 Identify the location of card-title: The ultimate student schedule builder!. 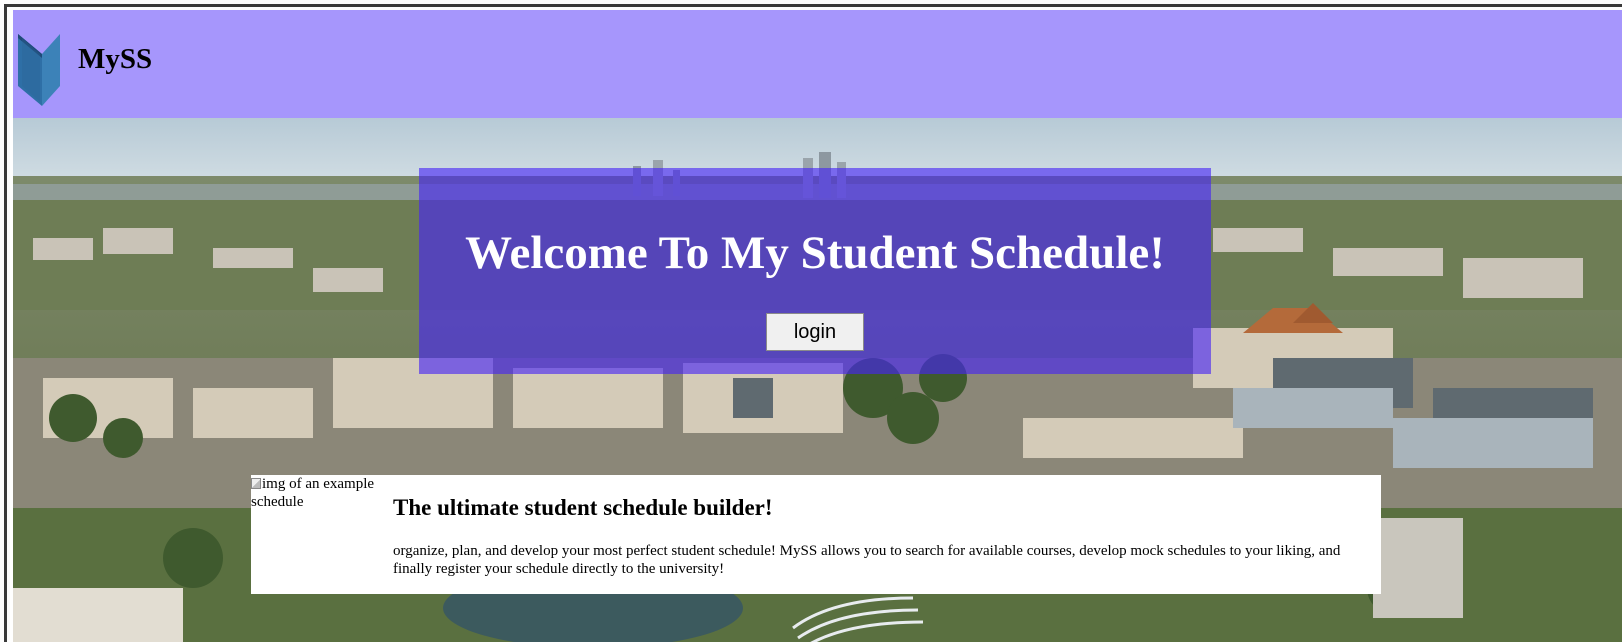
(583, 507).